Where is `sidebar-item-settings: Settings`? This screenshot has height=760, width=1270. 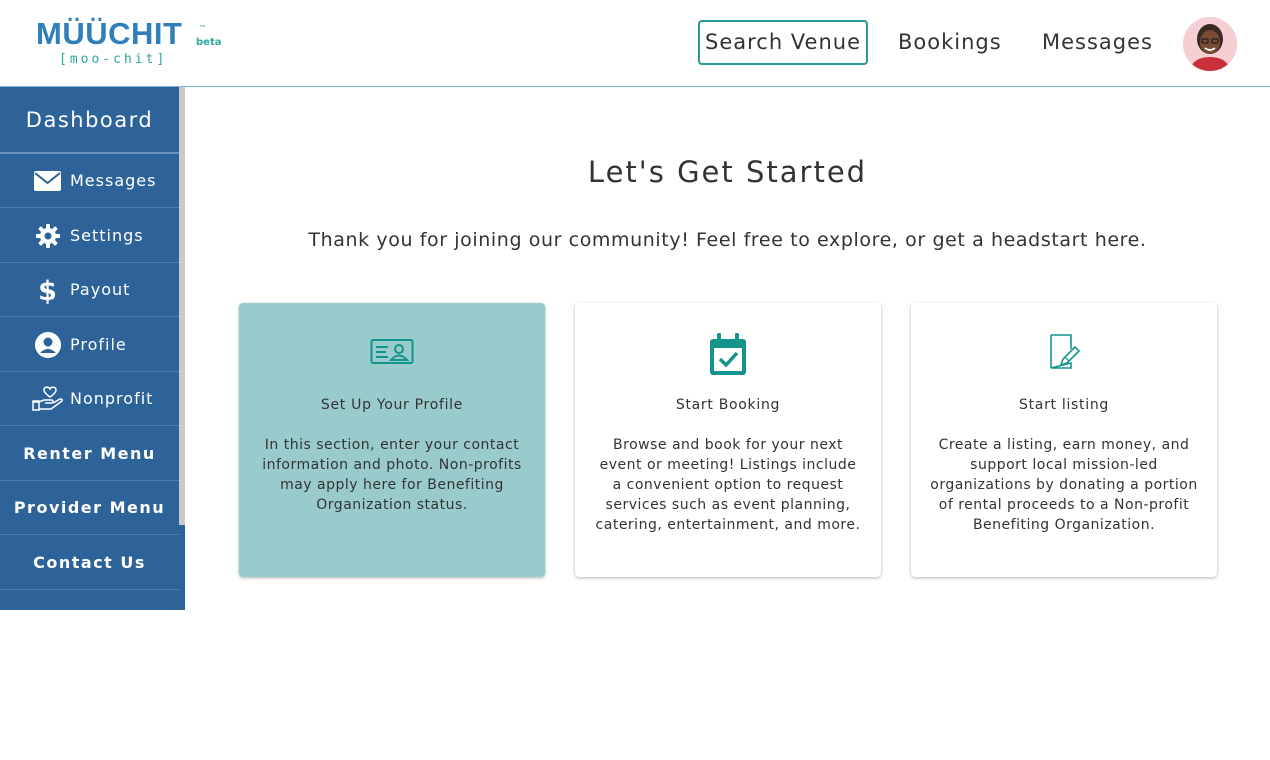 sidebar-item-settings: Settings is located at coordinates (89, 236).